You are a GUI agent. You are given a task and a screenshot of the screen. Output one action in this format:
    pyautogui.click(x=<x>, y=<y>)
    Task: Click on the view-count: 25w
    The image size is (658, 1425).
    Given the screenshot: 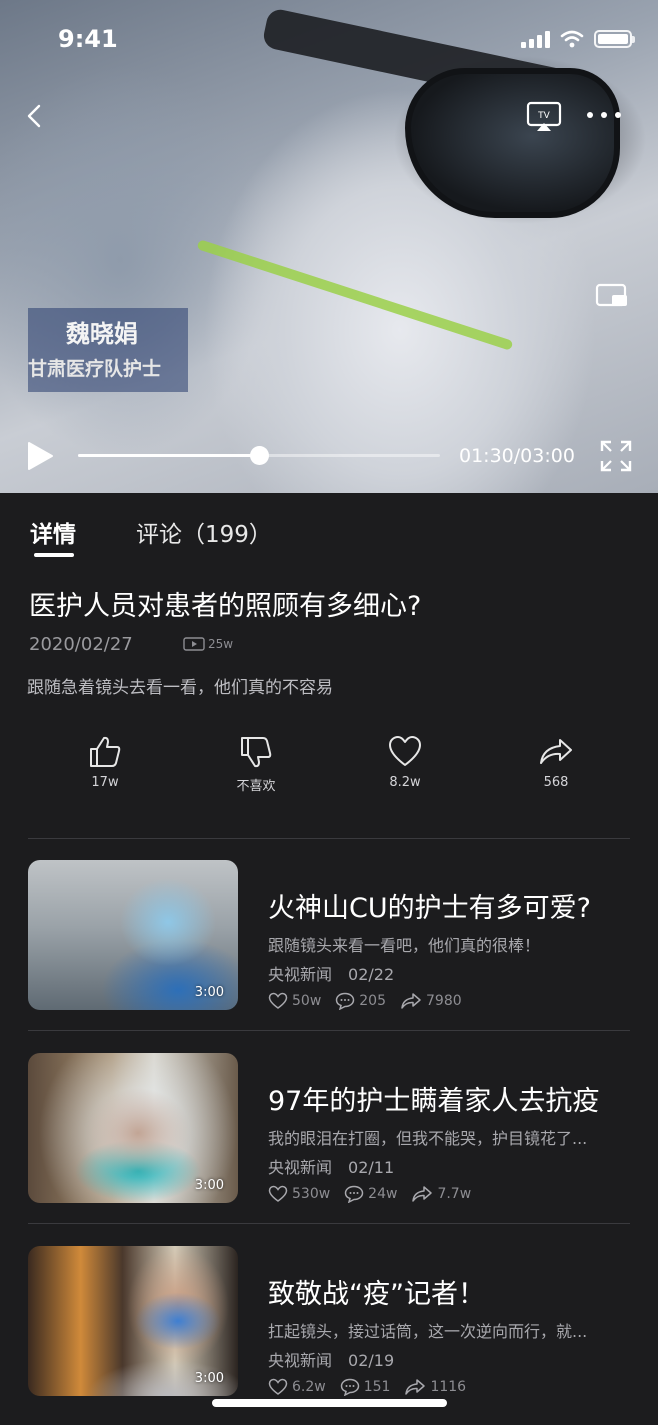 What is the action you would take?
    pyautogui.click(x=208, y=644)
    